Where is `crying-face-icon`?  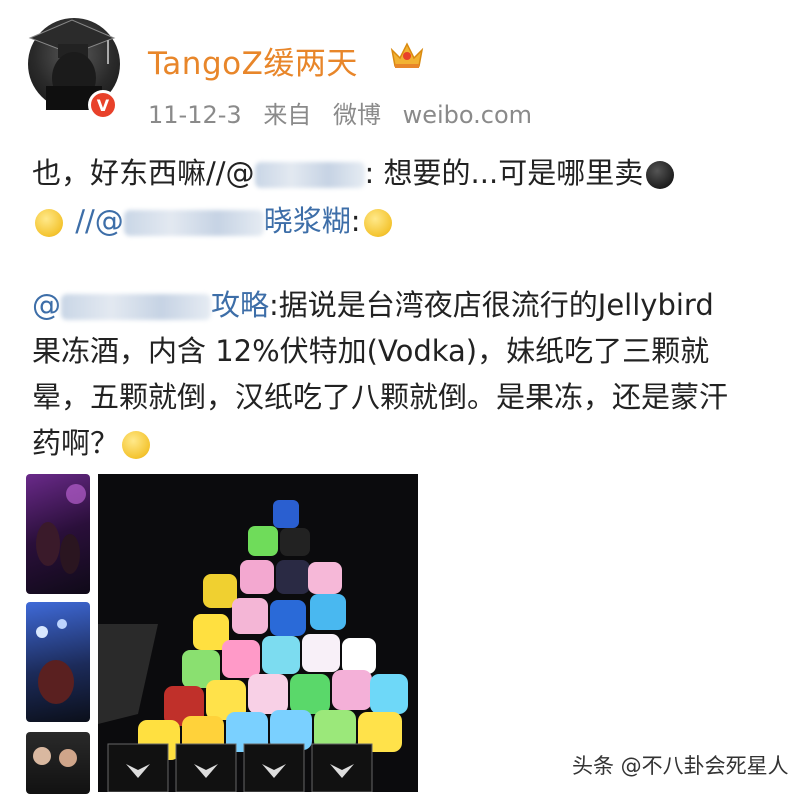 crying-face-icon is located at coordinates (660, 175).